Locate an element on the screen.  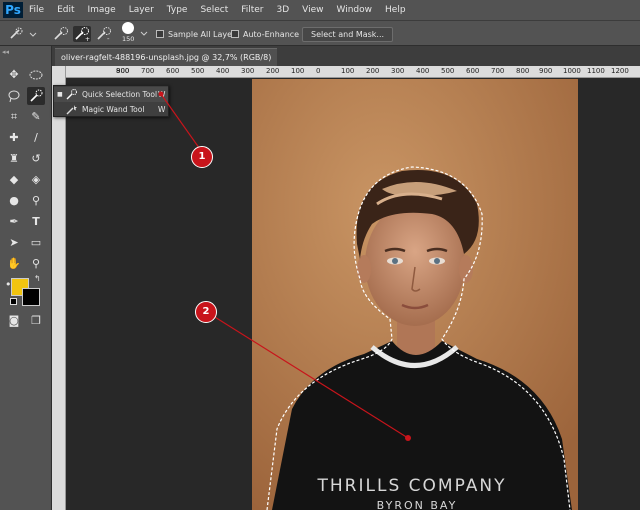
callout-badge-2: 2 is located at coordinates (206, 312).